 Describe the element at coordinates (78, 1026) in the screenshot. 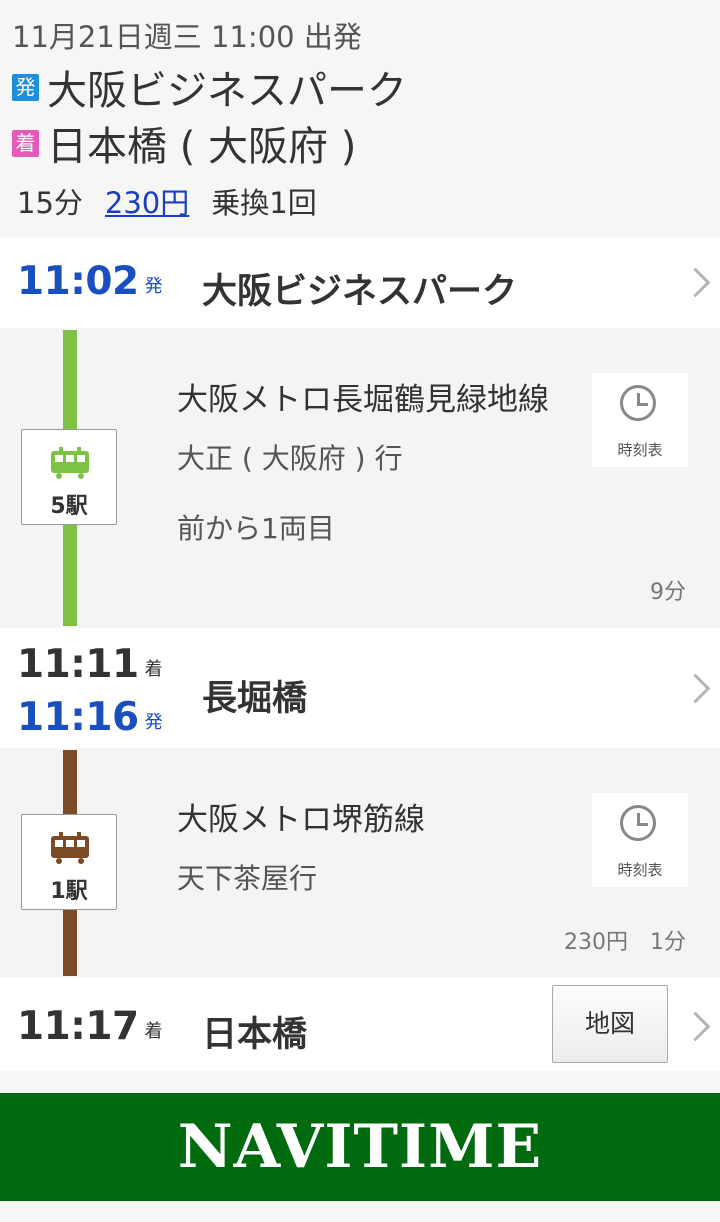

I see `time-value: 11:17` at that location.